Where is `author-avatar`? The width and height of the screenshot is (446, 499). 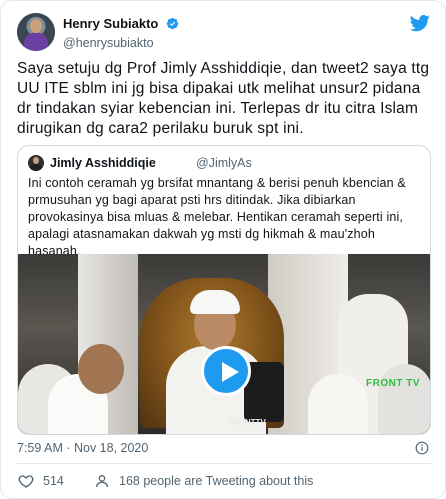
author-avatar is located at coordinates (36, 32).